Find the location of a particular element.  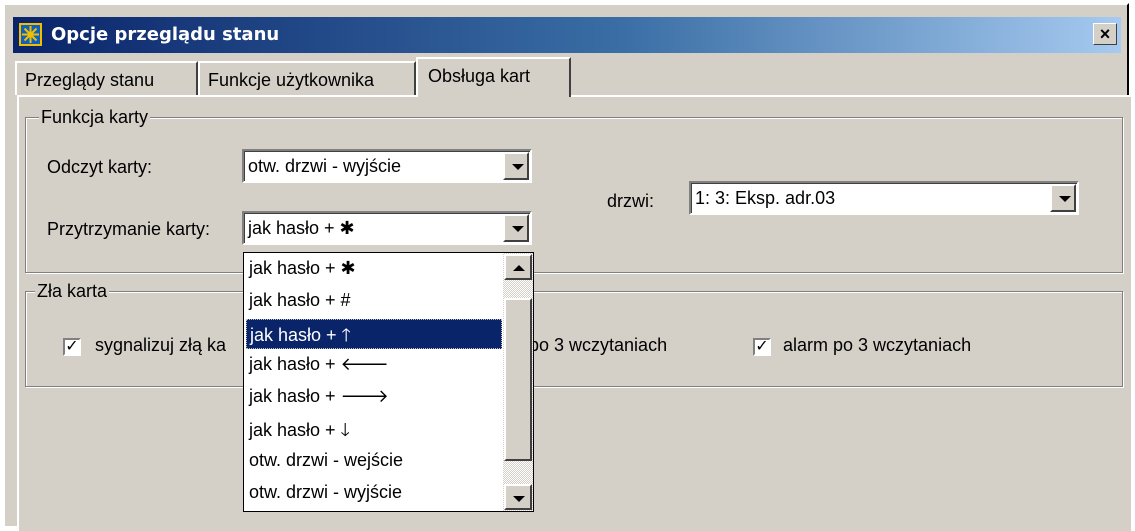

card-hold-select: jak hasło + ✱ is located at coordinates (387, 228).